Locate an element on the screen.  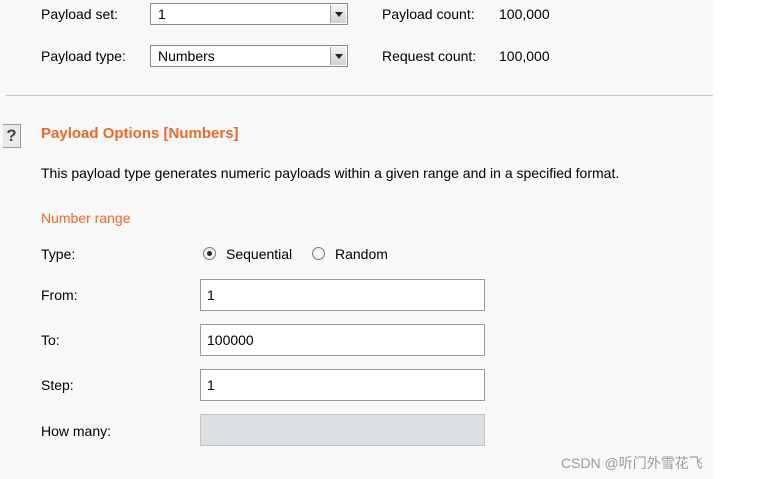
random-radio-label: Random is located at coordinates (361, 254).